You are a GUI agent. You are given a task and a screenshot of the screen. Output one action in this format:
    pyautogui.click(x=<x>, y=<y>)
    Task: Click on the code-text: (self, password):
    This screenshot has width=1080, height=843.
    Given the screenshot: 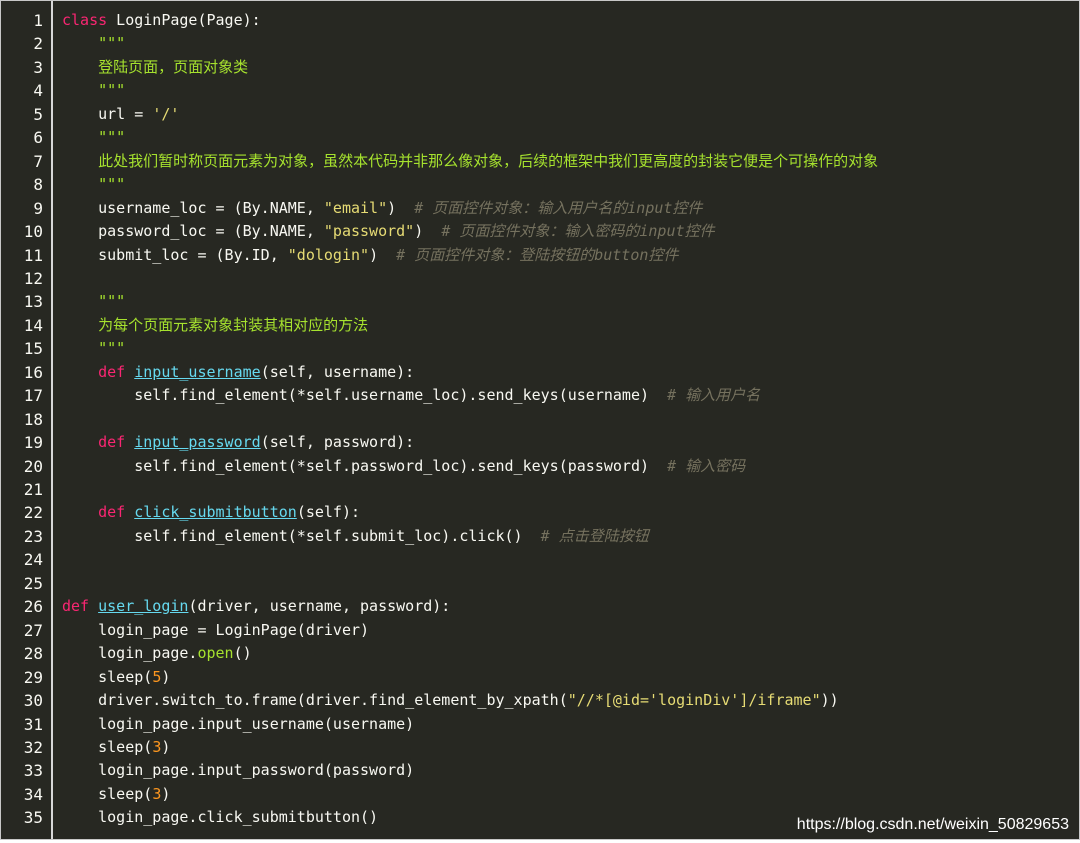 What is the action you would take?
    pyautogui.click(x=337, y=442)
    